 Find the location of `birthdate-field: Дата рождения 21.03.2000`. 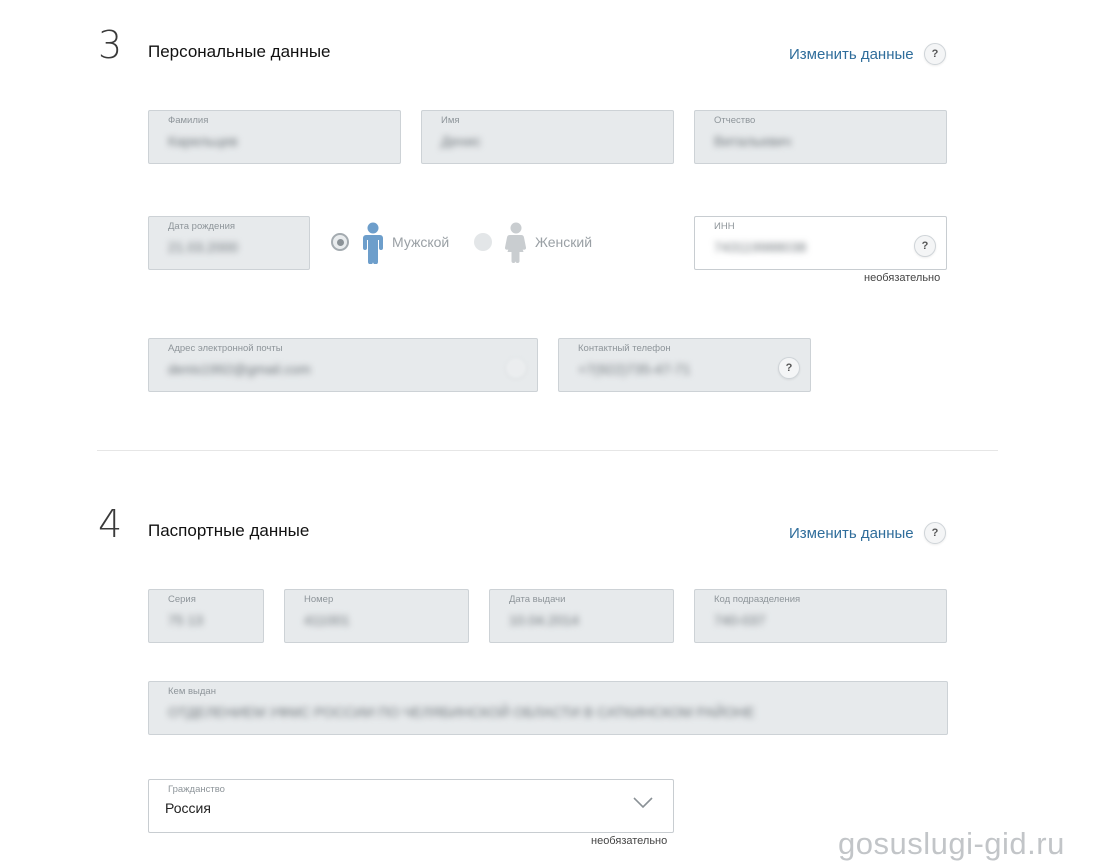

birthdate-field: Дата рождения 21.03.2000 is located at coordinates (229, 243).